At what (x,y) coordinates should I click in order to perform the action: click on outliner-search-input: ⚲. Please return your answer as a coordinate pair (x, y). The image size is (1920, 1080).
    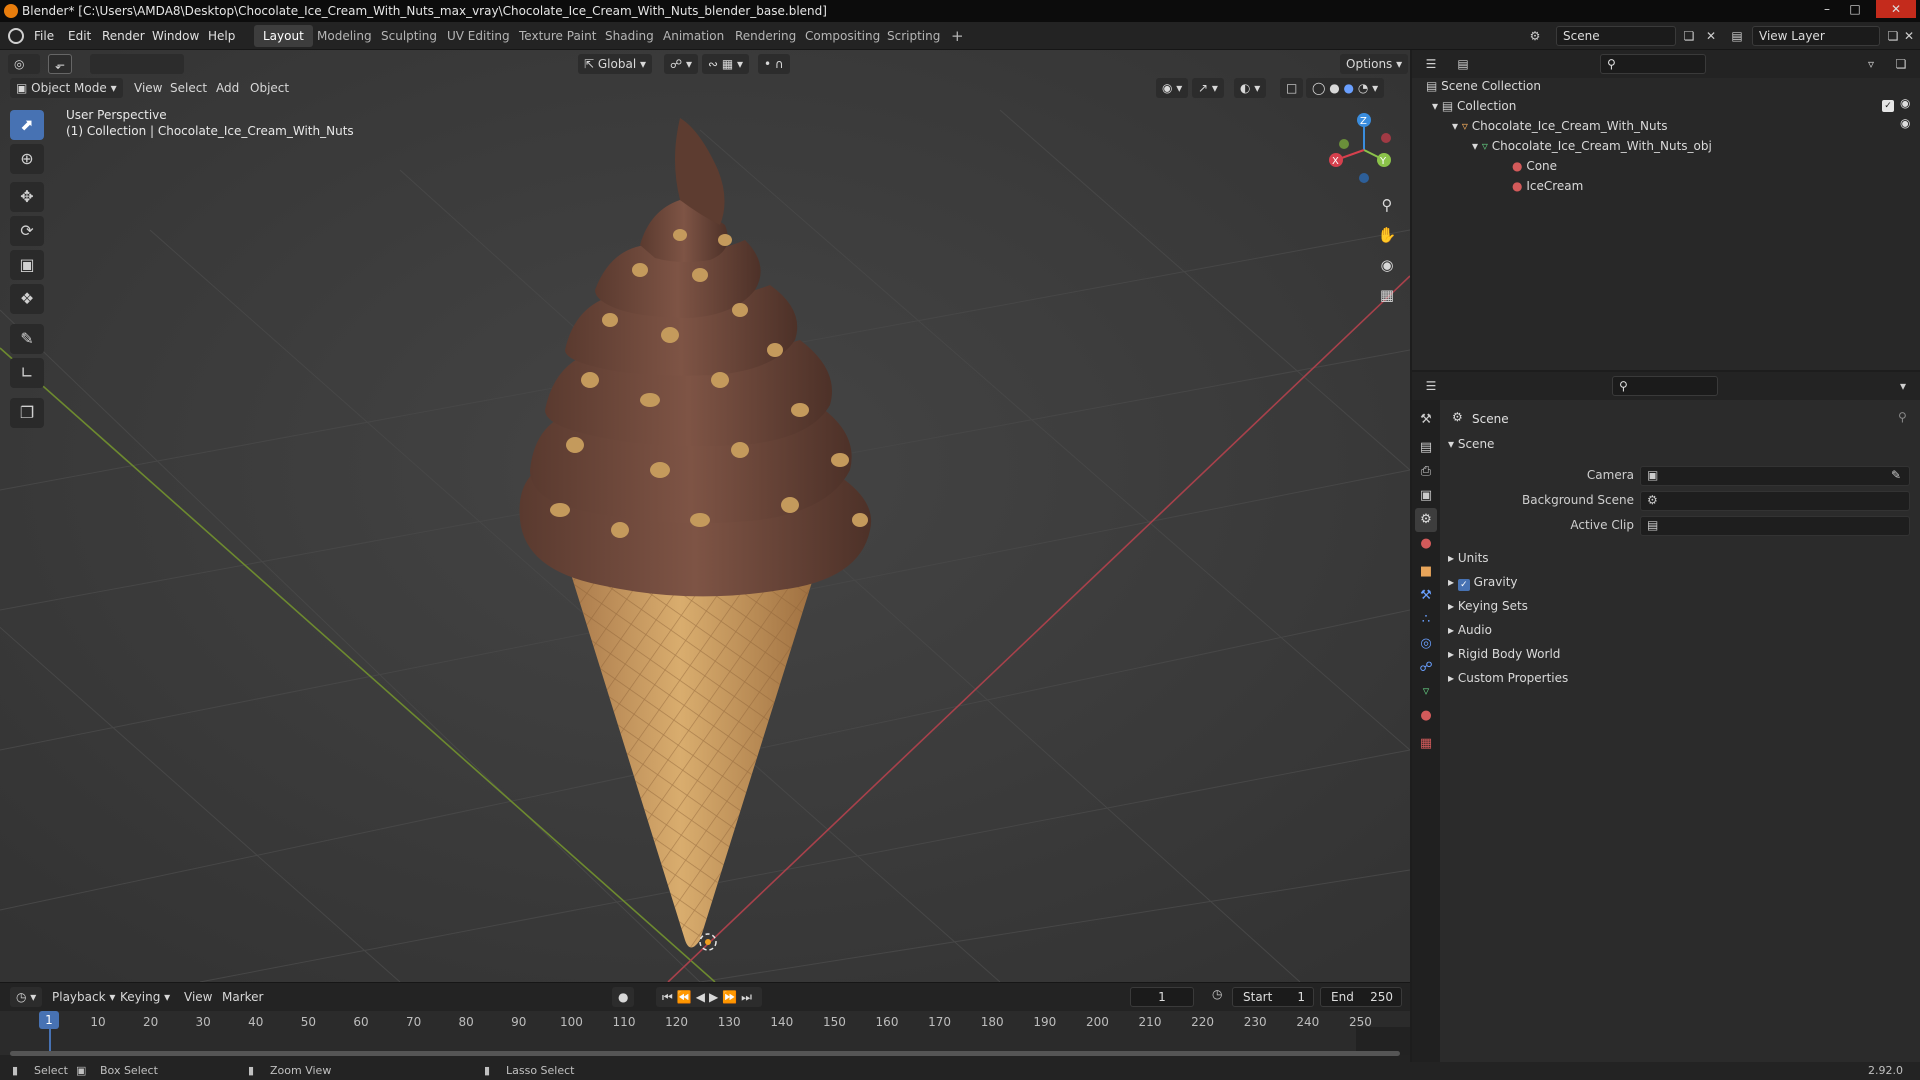
    Looking at the image, I should click on (1653, 64).